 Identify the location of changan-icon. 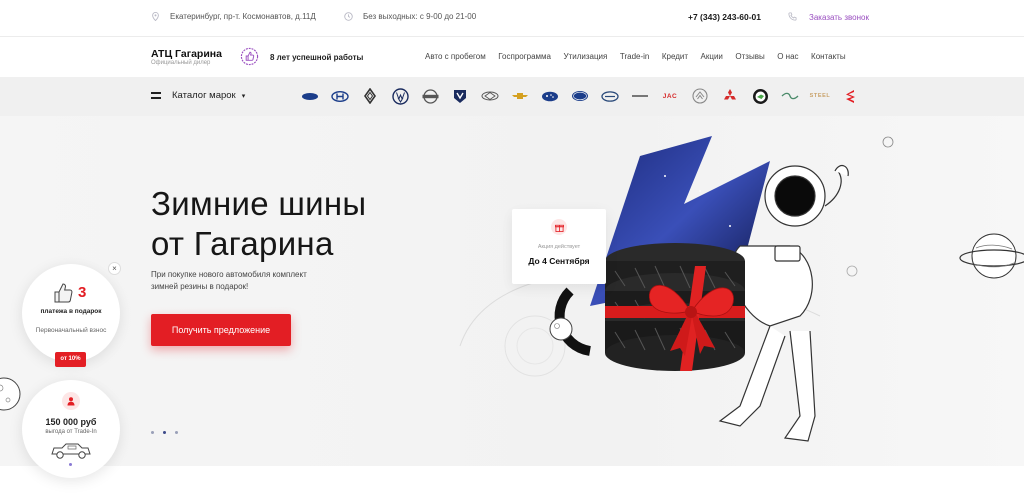
(460, 96).